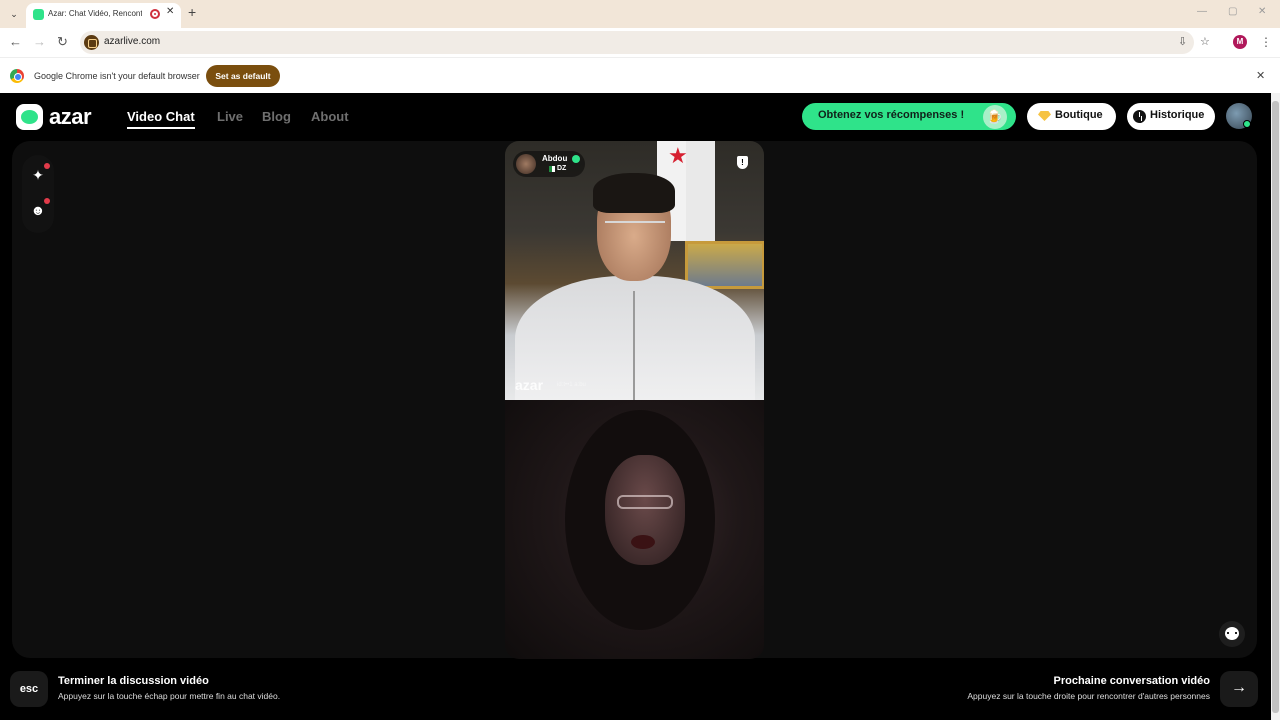  Describe the element at coordinates (29, 117) in the screenshot. I see `azar-logo-icon` at that location.